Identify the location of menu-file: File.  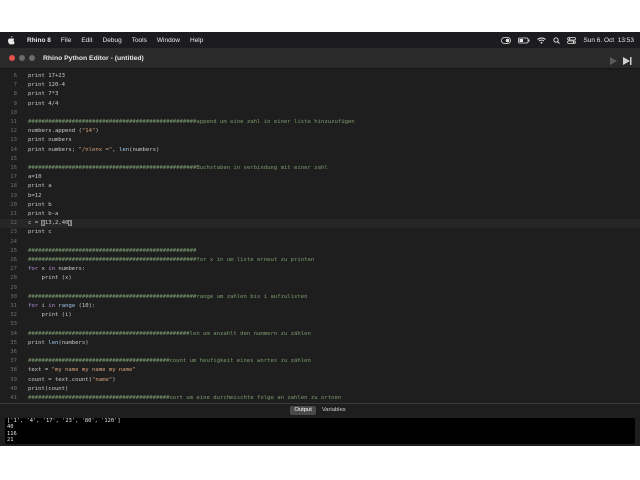
(66, 40).